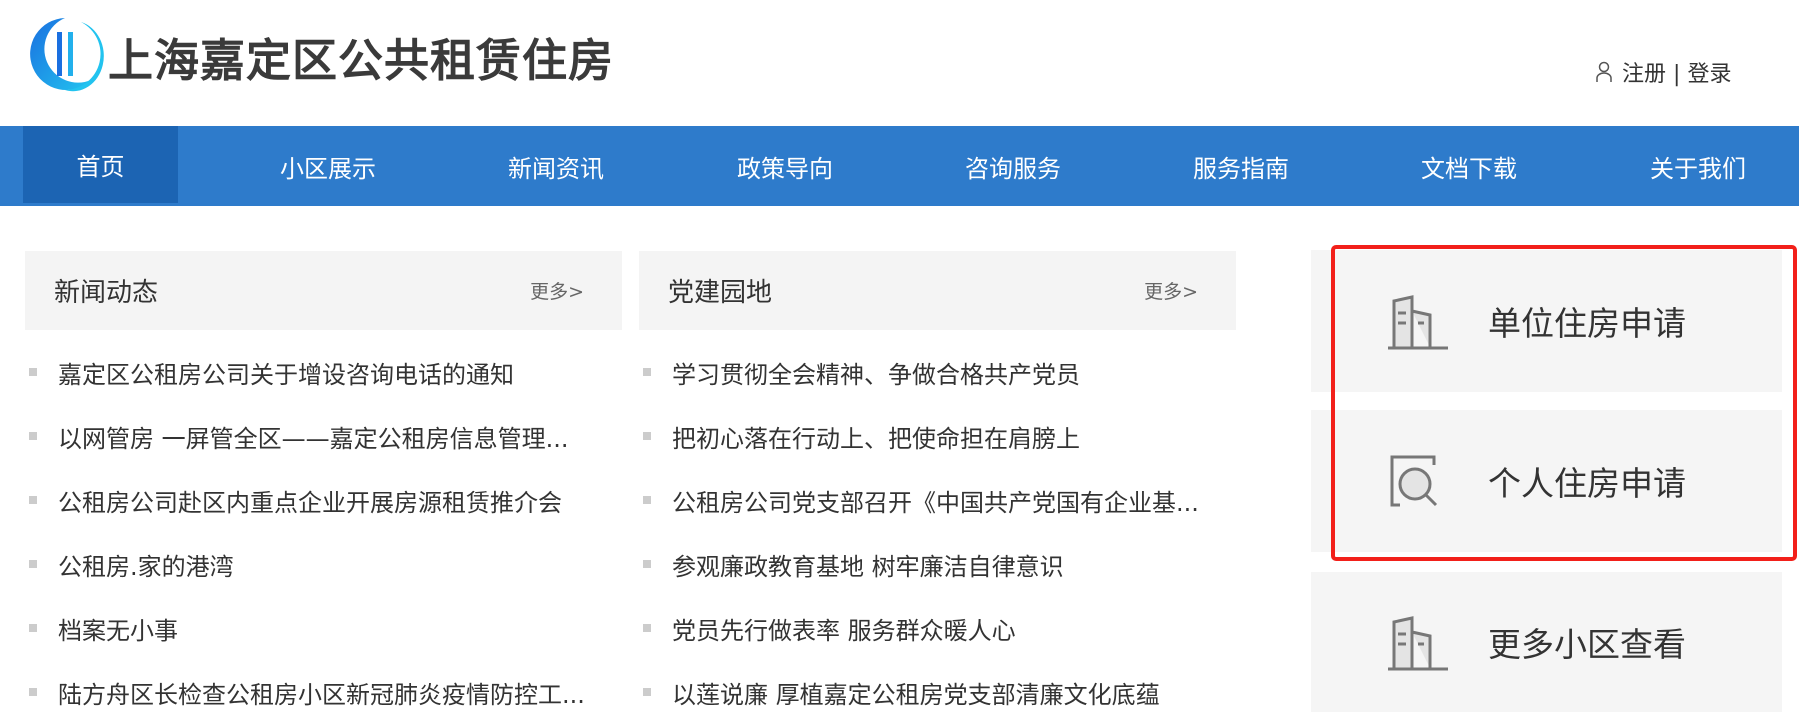 The height and width of the screenshot is (724, 1799). I want to click on news-panel-title: 新闻动态, so click(106, 293).